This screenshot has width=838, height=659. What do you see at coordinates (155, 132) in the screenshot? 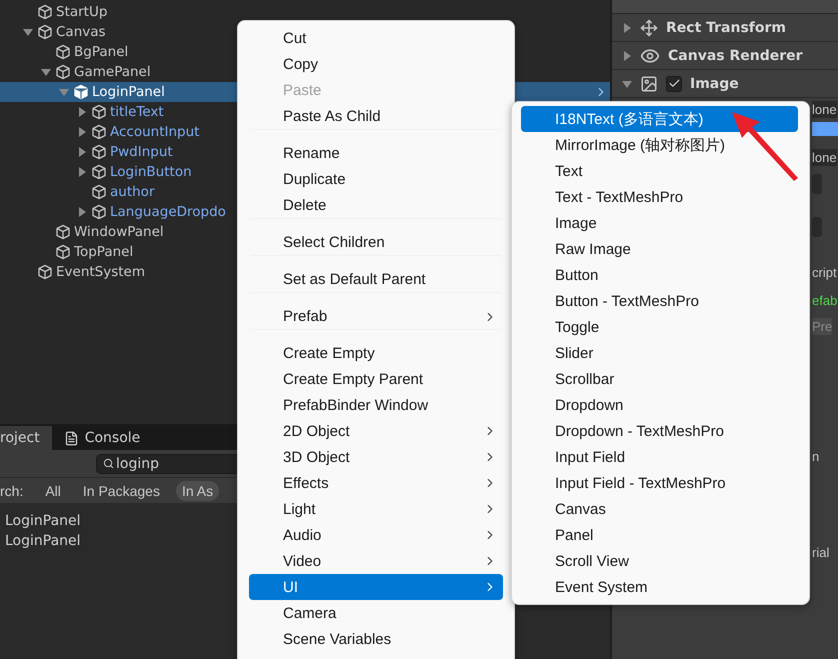
I see `item-name: AccountInput` at bounding box center [155, 132].